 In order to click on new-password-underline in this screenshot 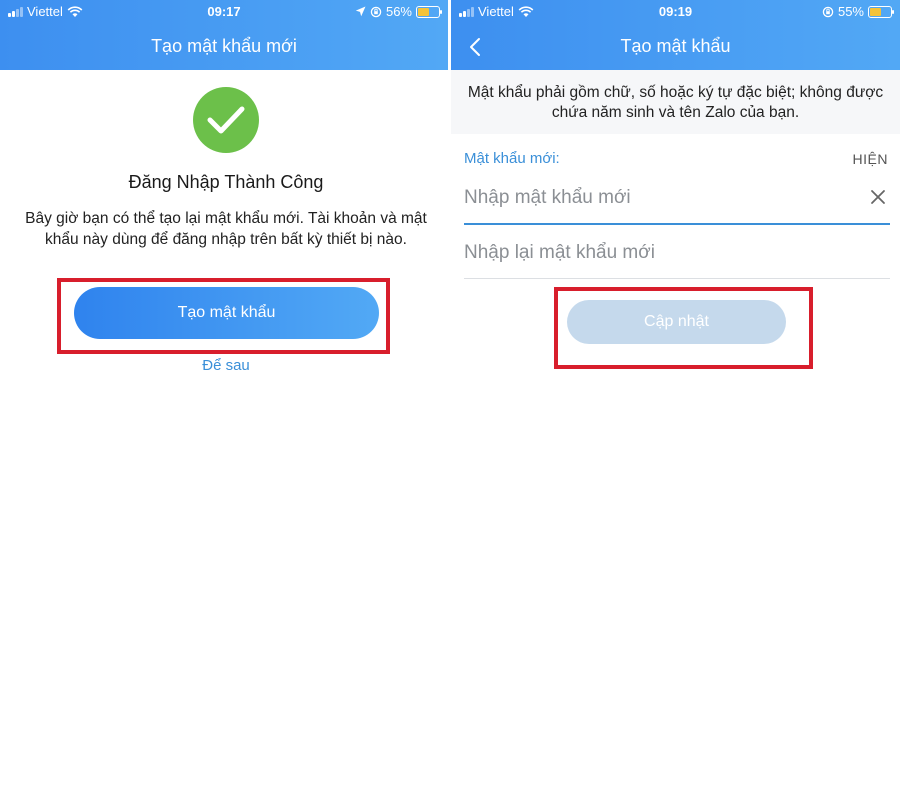, I will do `click(677, 224)`.